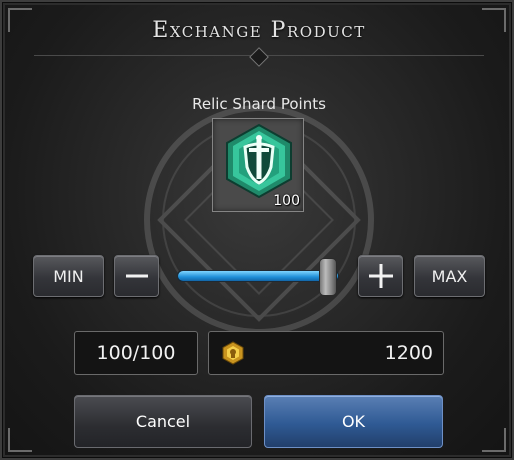  What do you see at coordinates (163, 421) in the screenshot?
I see `cancel-button: Cancel` at bounding box center [163, 421].